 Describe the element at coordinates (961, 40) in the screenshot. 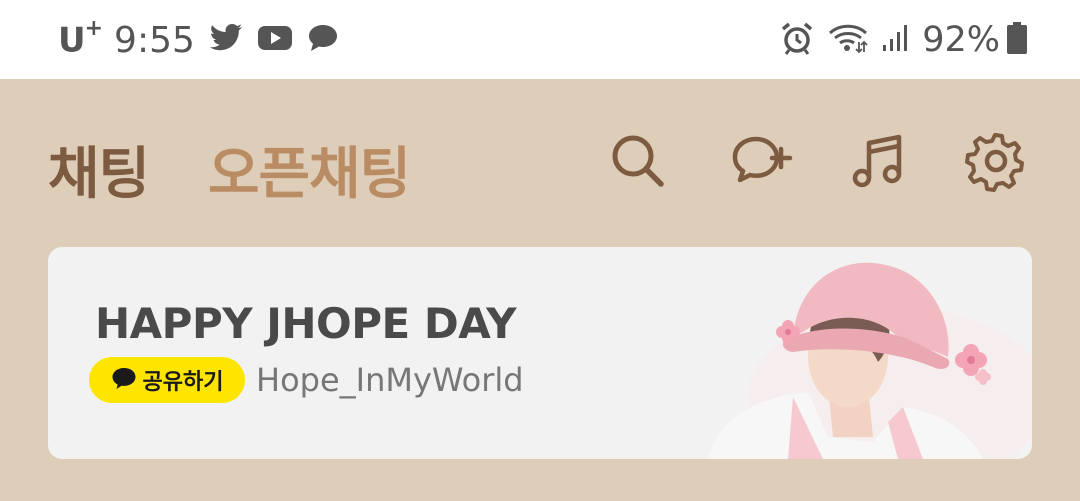

I see `battery-percent: 92%` at that location.